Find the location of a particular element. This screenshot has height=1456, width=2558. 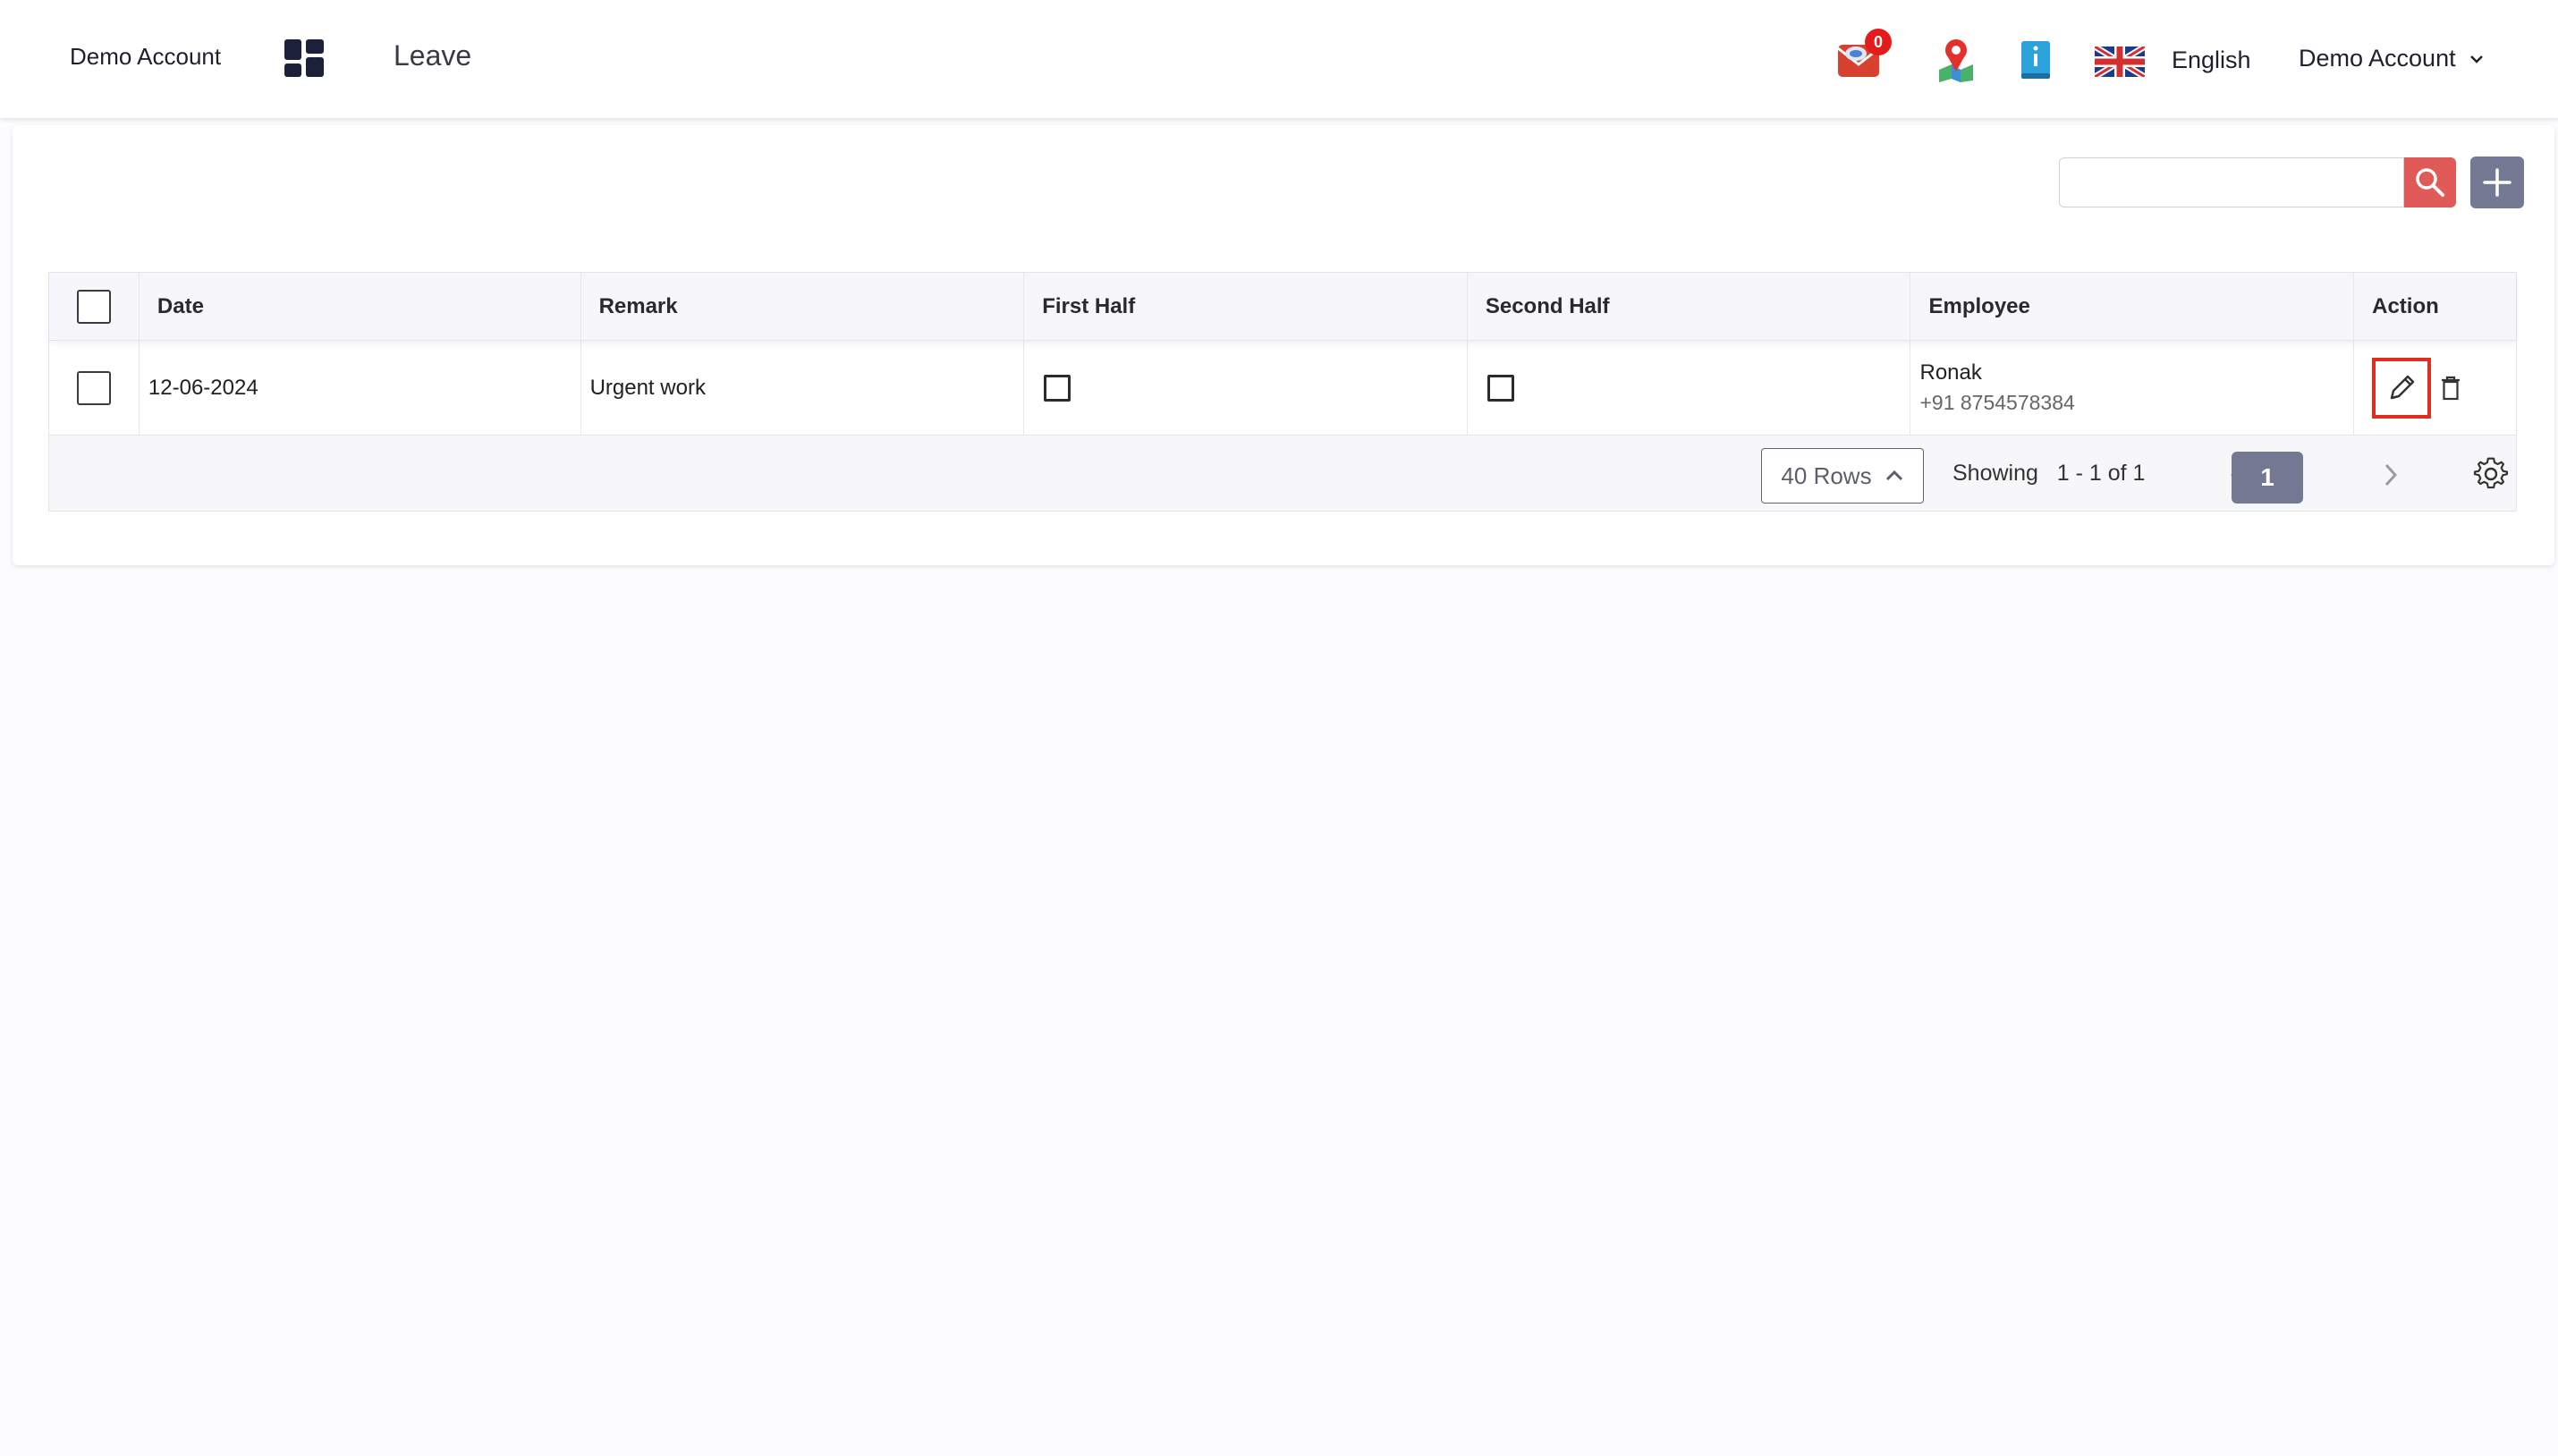

chevron-right-icon is located at coordinates (2391, 475).